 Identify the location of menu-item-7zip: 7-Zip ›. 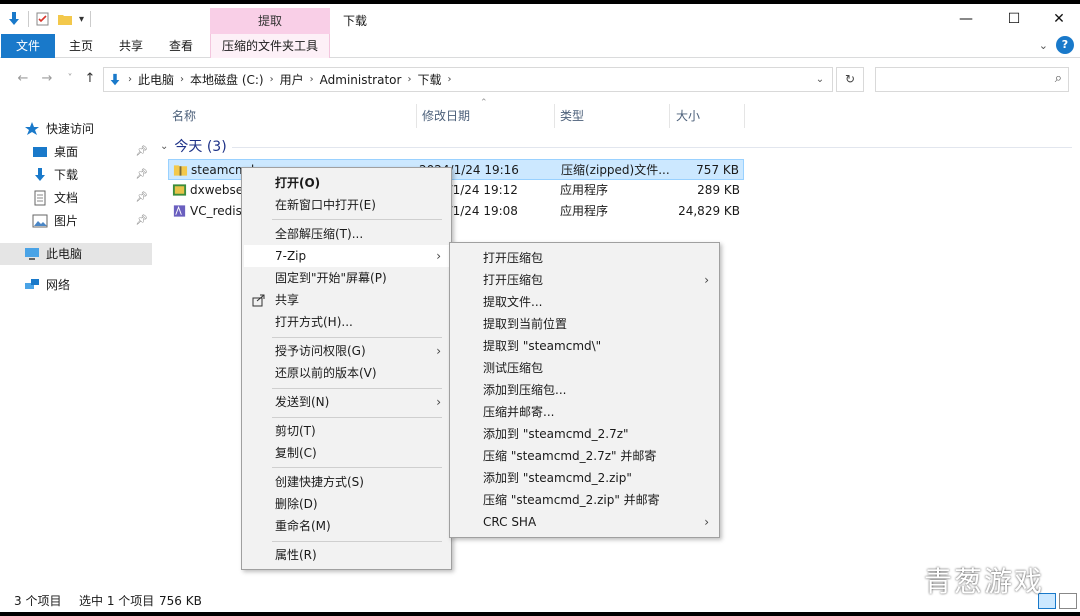
(346, 256).